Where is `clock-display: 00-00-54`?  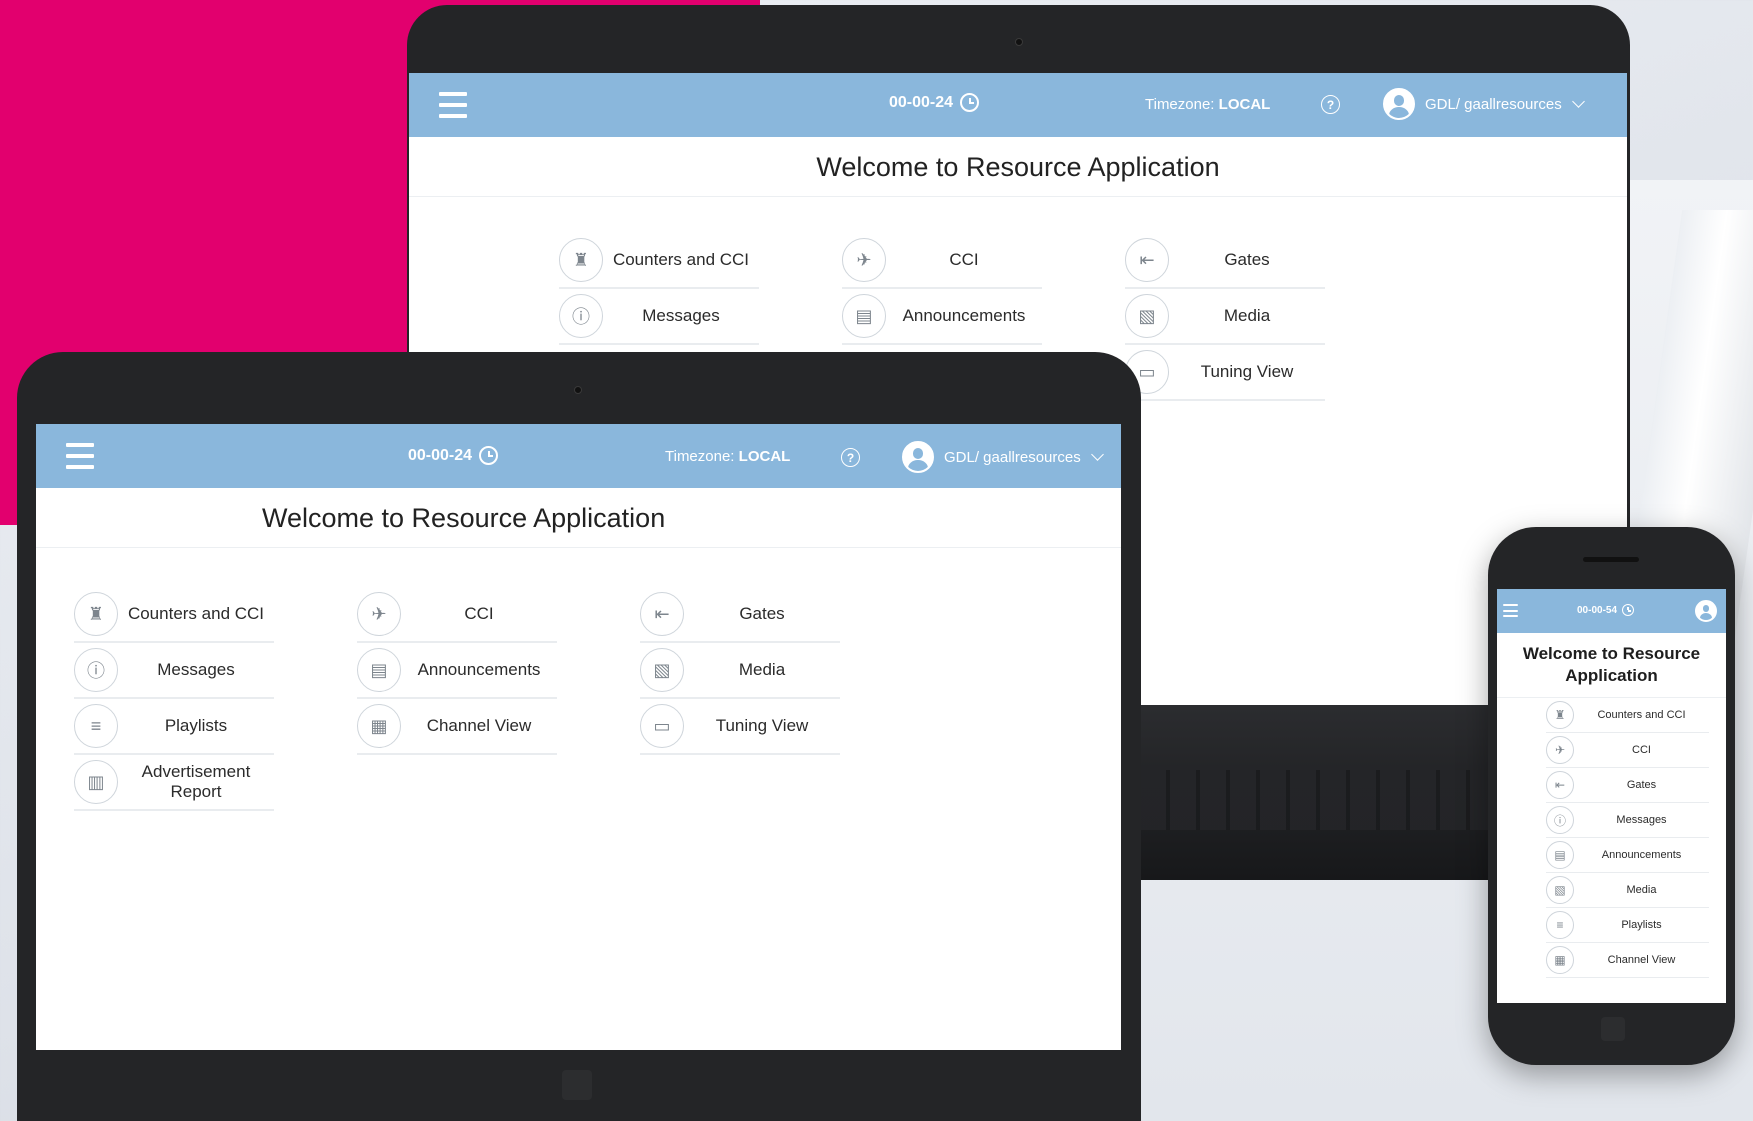 clock-display: 00-00-54 is located at coordinates (1606, 610).